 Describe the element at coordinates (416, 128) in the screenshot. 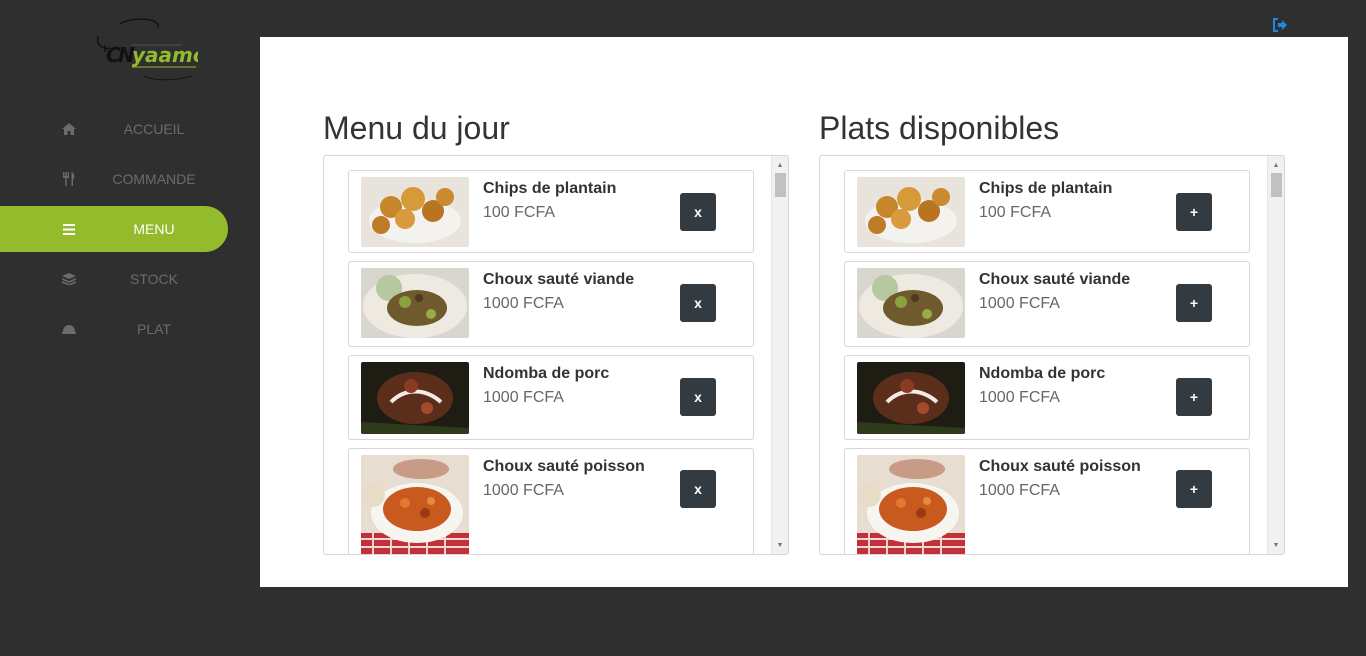

I see `section-title: Menu du jour` at that location.